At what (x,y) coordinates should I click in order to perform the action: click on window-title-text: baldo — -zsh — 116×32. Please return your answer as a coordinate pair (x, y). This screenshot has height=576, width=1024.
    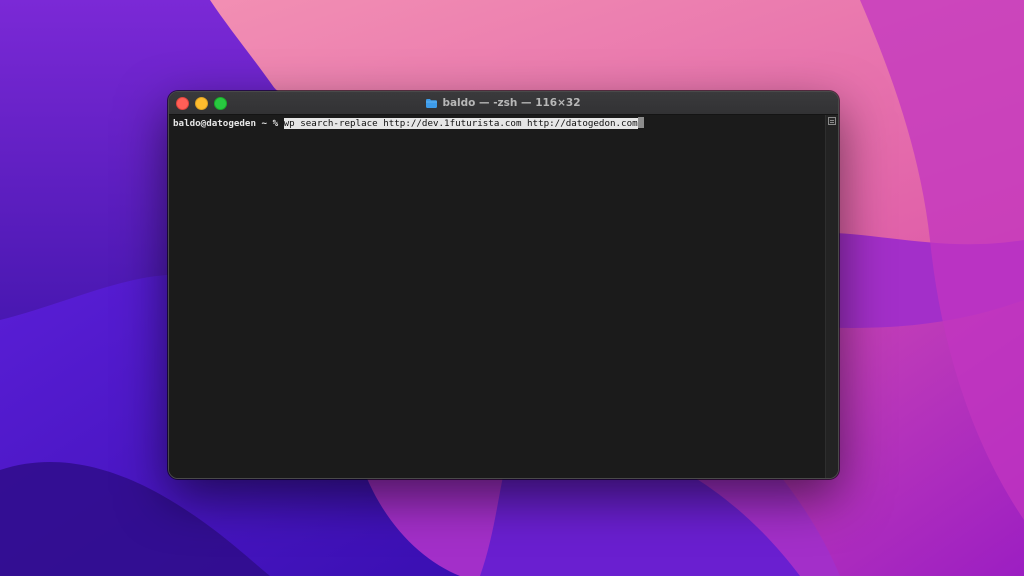
    Looking at the image, I should click on (511, 103).